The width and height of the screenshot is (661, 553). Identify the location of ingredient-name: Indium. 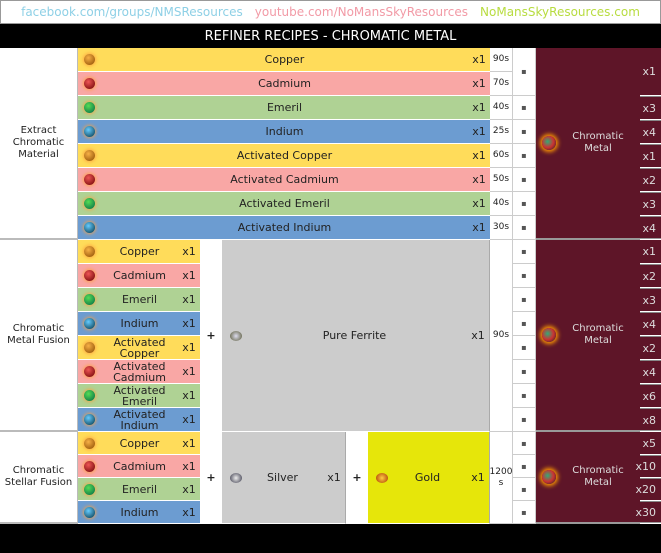
(139, 323).